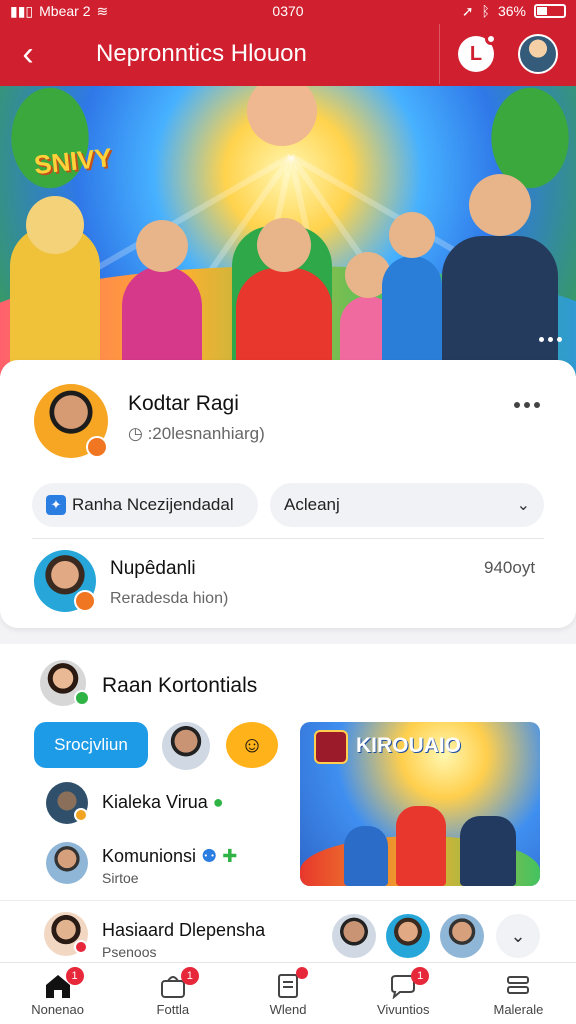 This screenshot has width=576, height=1024. I want to click on channel-logo-icon: L, so click(476, 53).